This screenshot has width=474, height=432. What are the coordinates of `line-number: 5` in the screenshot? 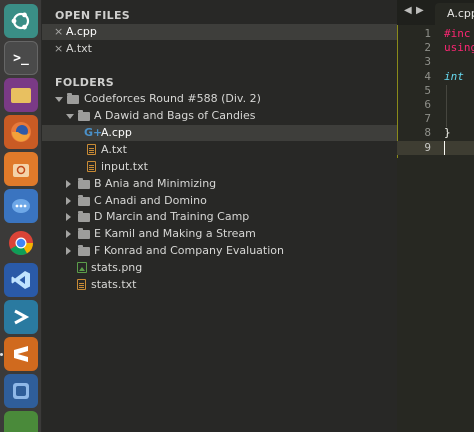 It's located at (427, 90).